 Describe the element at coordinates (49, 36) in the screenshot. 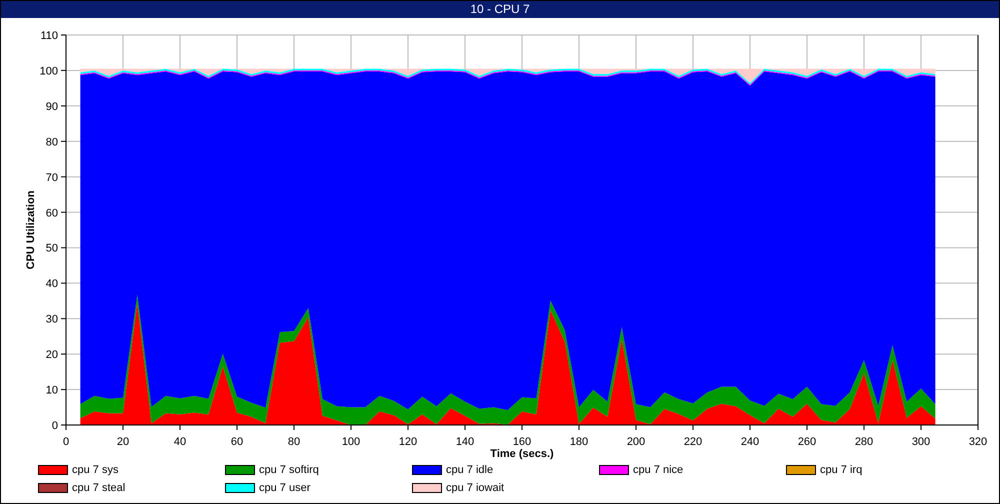

I see `tick-label: 110` at that location.